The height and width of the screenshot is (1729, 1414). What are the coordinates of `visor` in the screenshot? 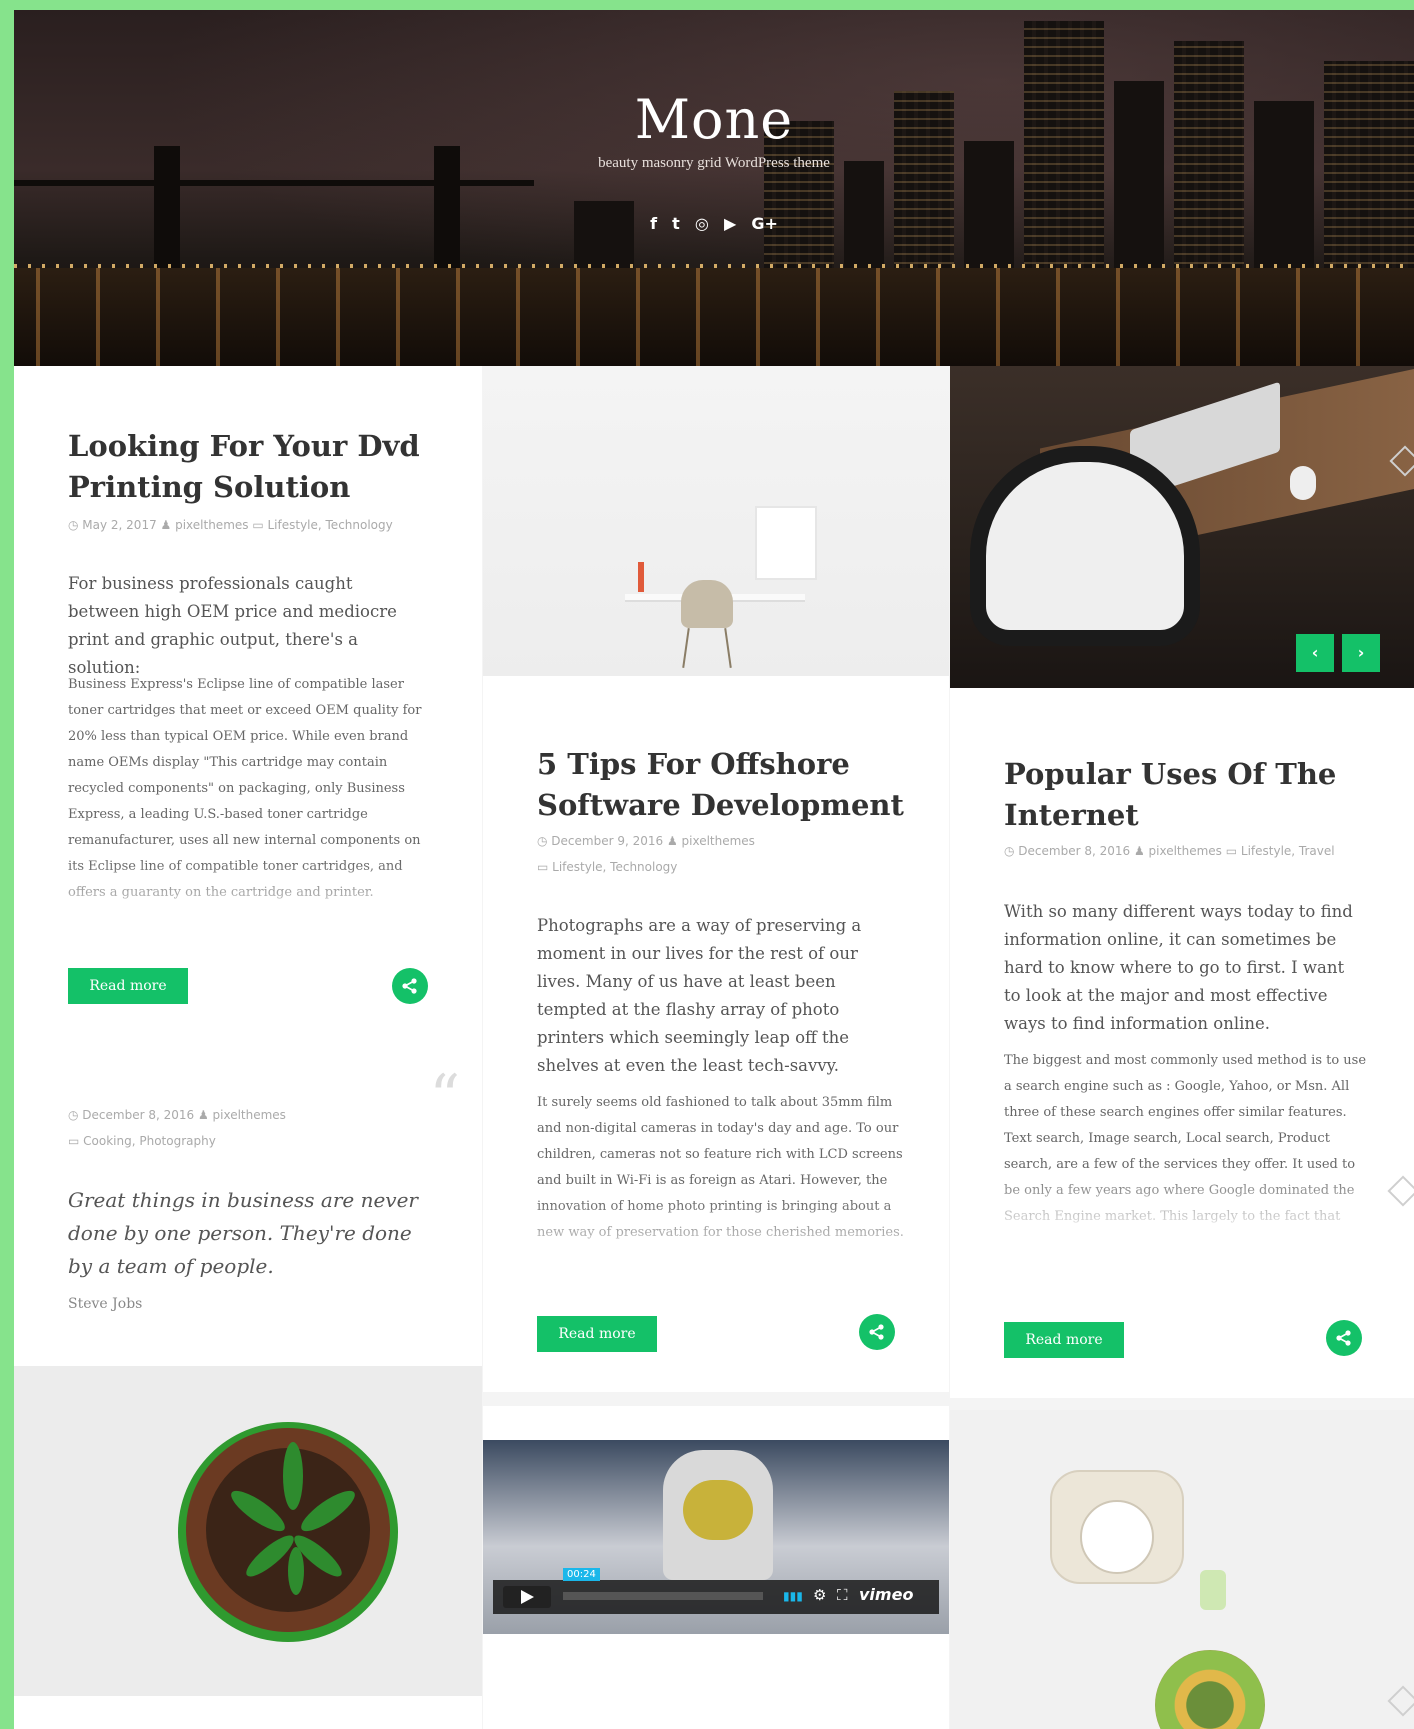 It's located at (718, 1510).